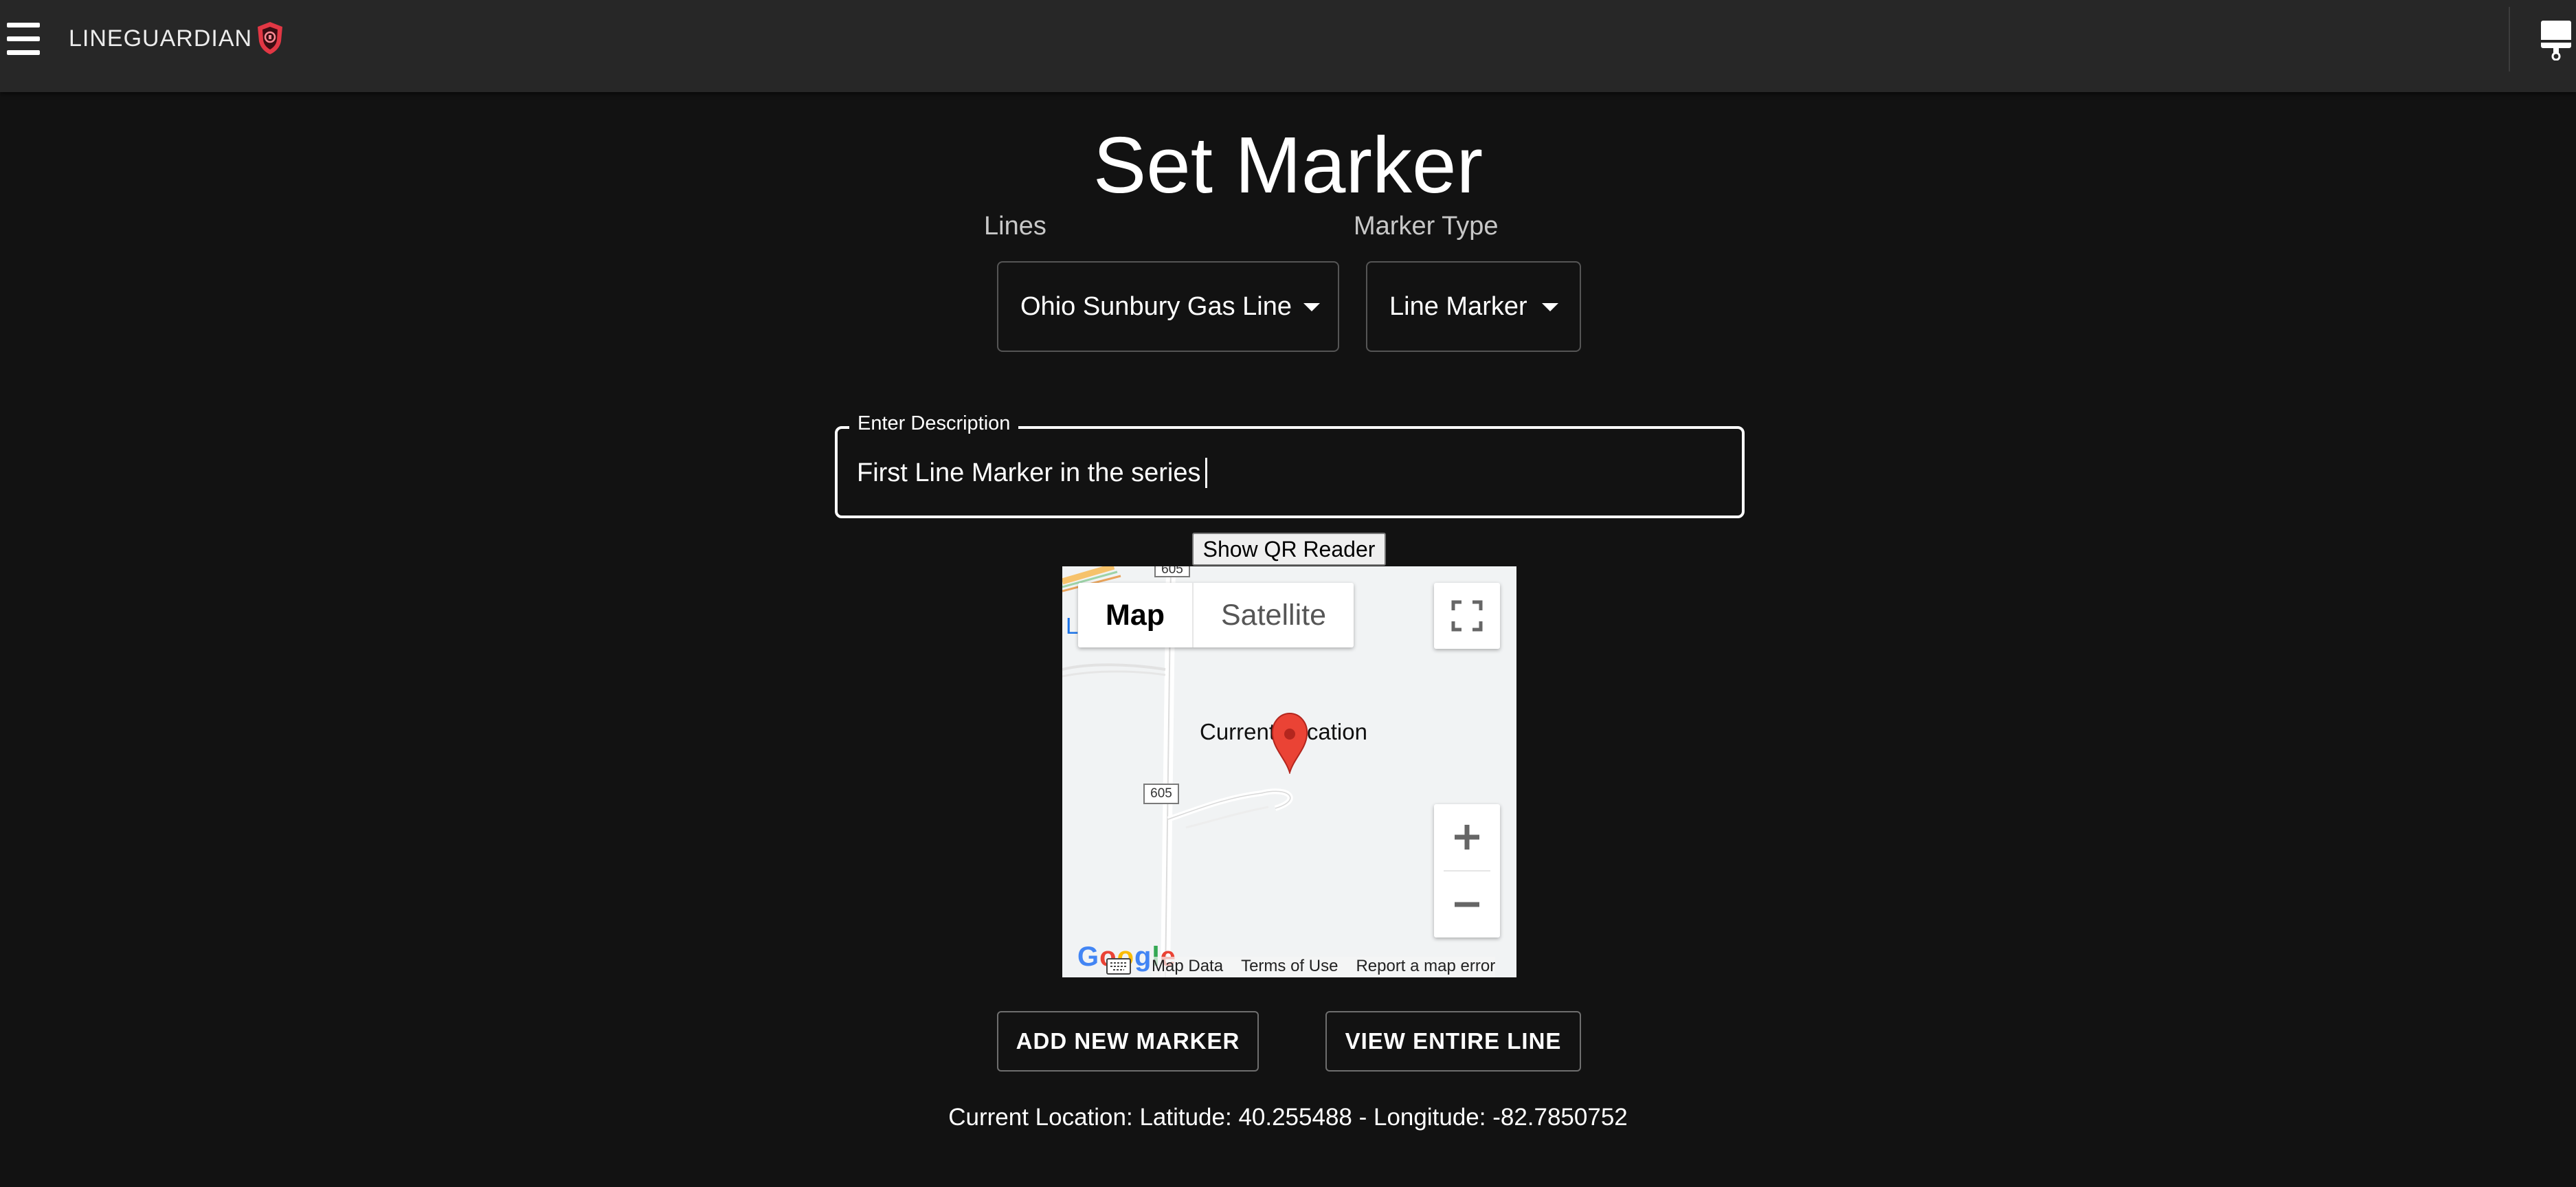 Image resolution: width=2576 pixels, height=1187 pixels. What do you see at coordinates (1453, 1041) in the screenshot?
I see `view-entire-line-button: VIEW ENTIRE LINE` at bounding box center [1453, 1041].